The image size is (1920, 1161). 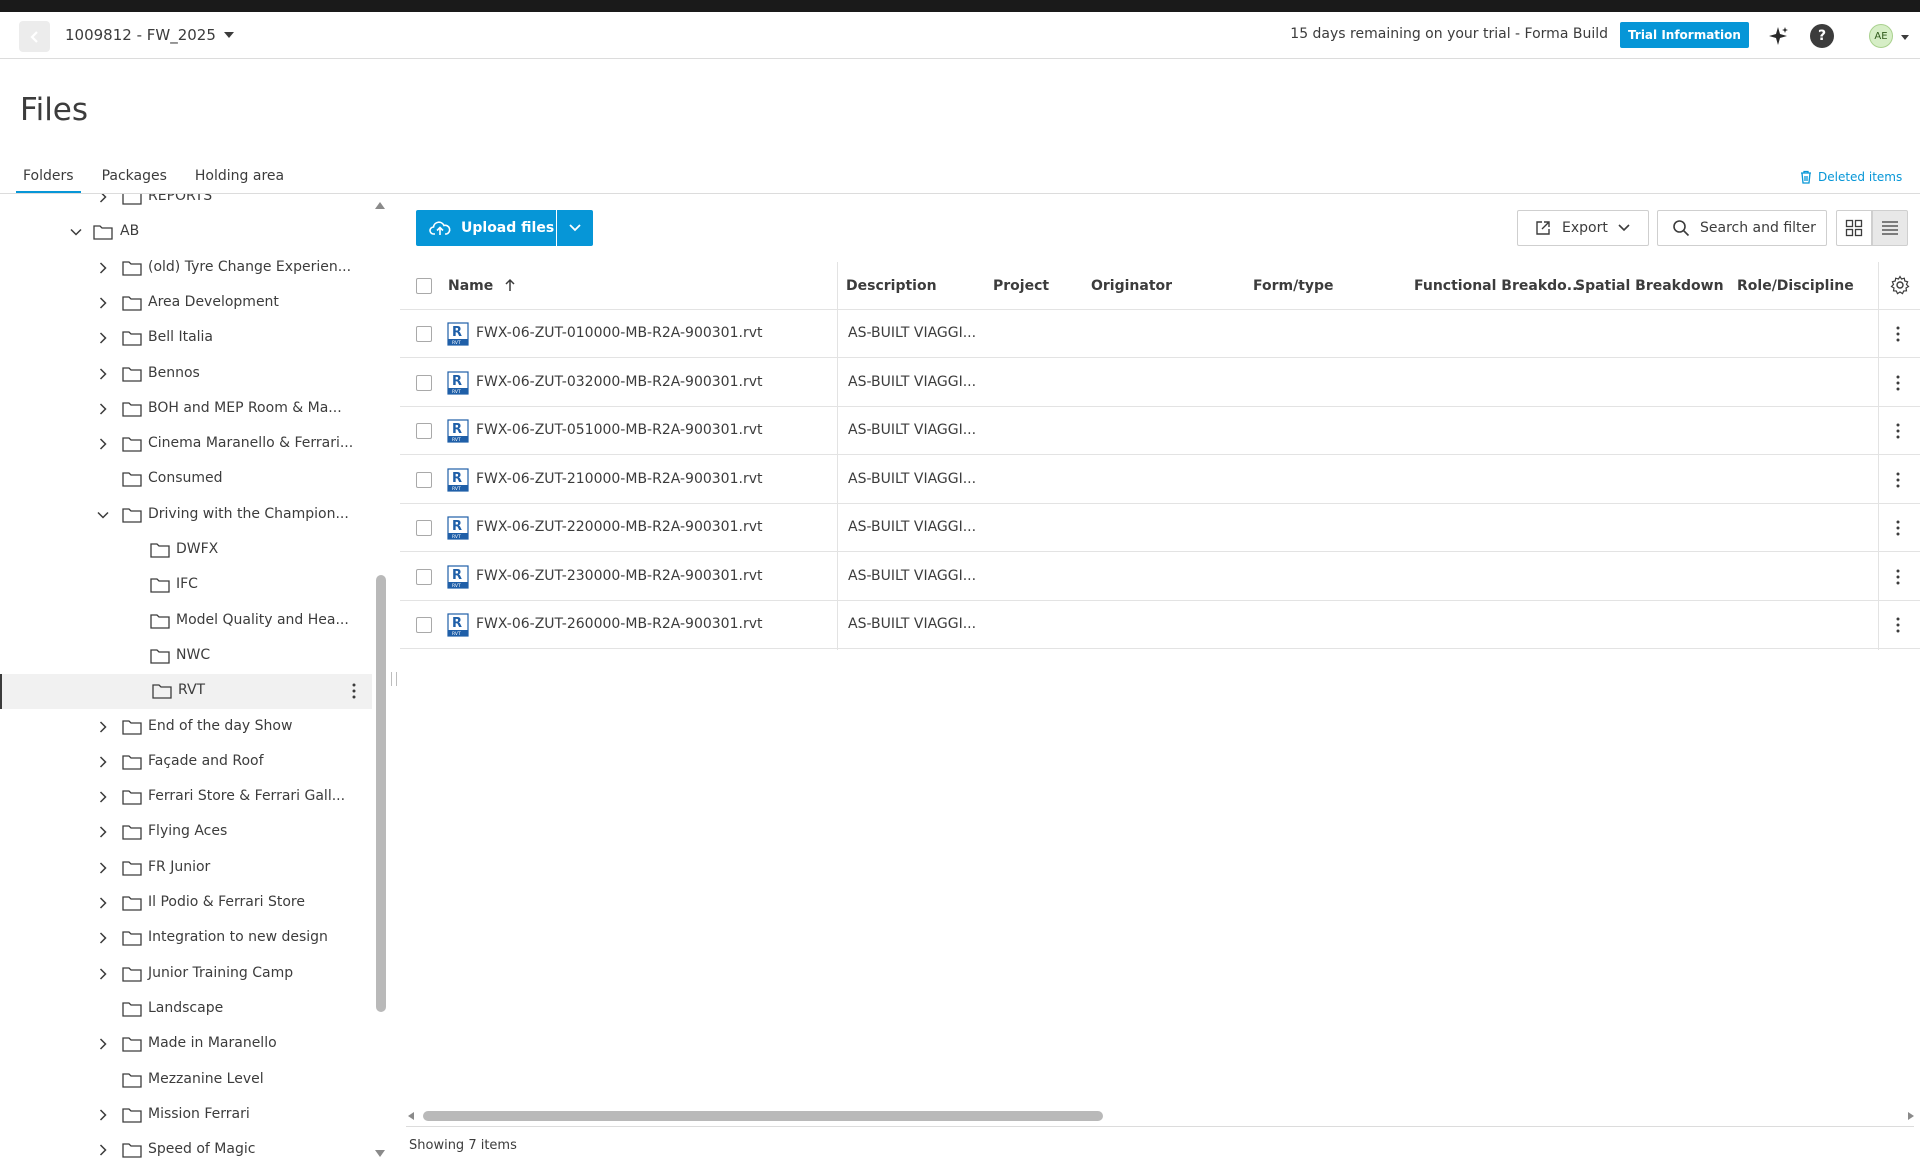 I want to click on tree-item: End of the day Show, so click(x=186, y=727).